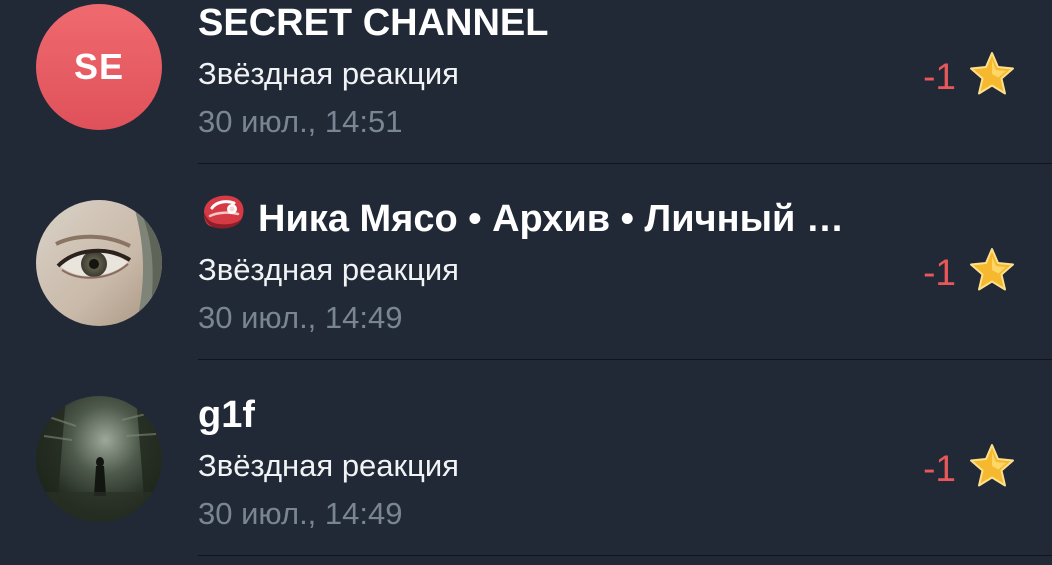 The height and width of the screenshot is (565, 1052). Describe the element at coordinates (373, 23) in the screenshot. I see `transaction-title: SECRET CHANNEL` at that location.